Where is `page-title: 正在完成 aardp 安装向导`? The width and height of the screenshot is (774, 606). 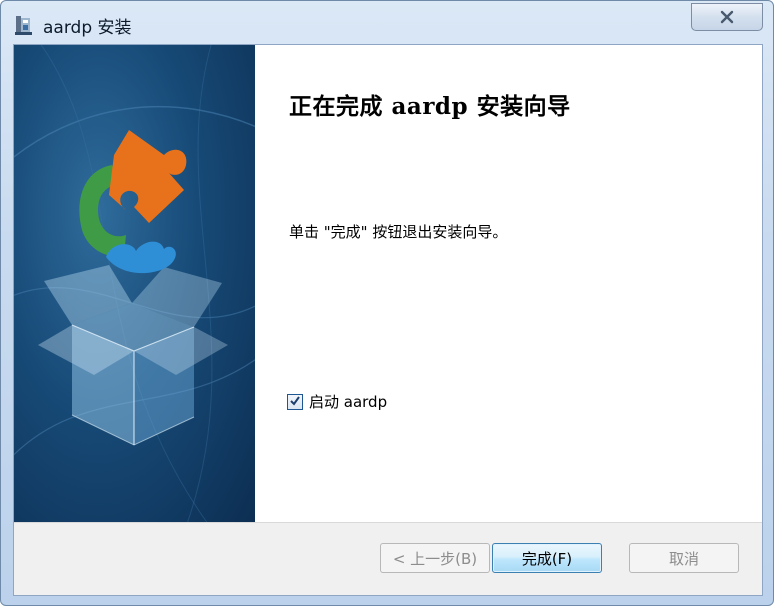 page-title: 正在完成 aardp 安装向导 is located at coordinates (430, 106).